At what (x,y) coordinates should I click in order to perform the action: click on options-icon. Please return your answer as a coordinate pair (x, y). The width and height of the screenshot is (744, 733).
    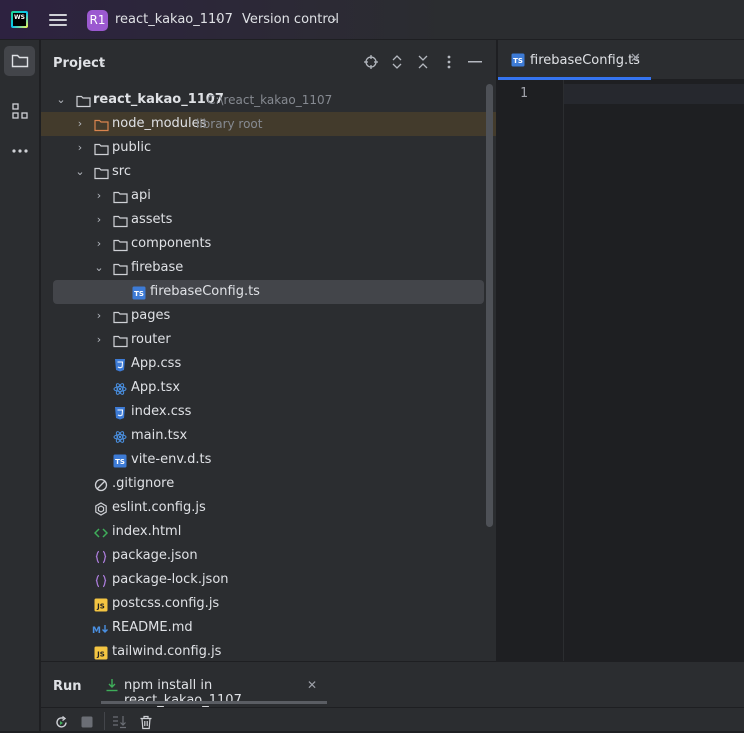
    Looking at the image, I should click on (449, 62).